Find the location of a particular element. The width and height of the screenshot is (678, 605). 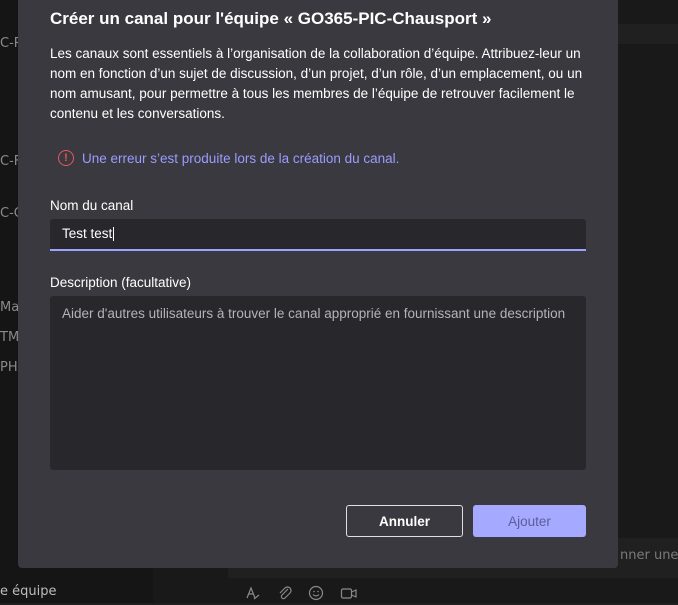

background-team-label: e équipe is located at coordinates (28, 591).